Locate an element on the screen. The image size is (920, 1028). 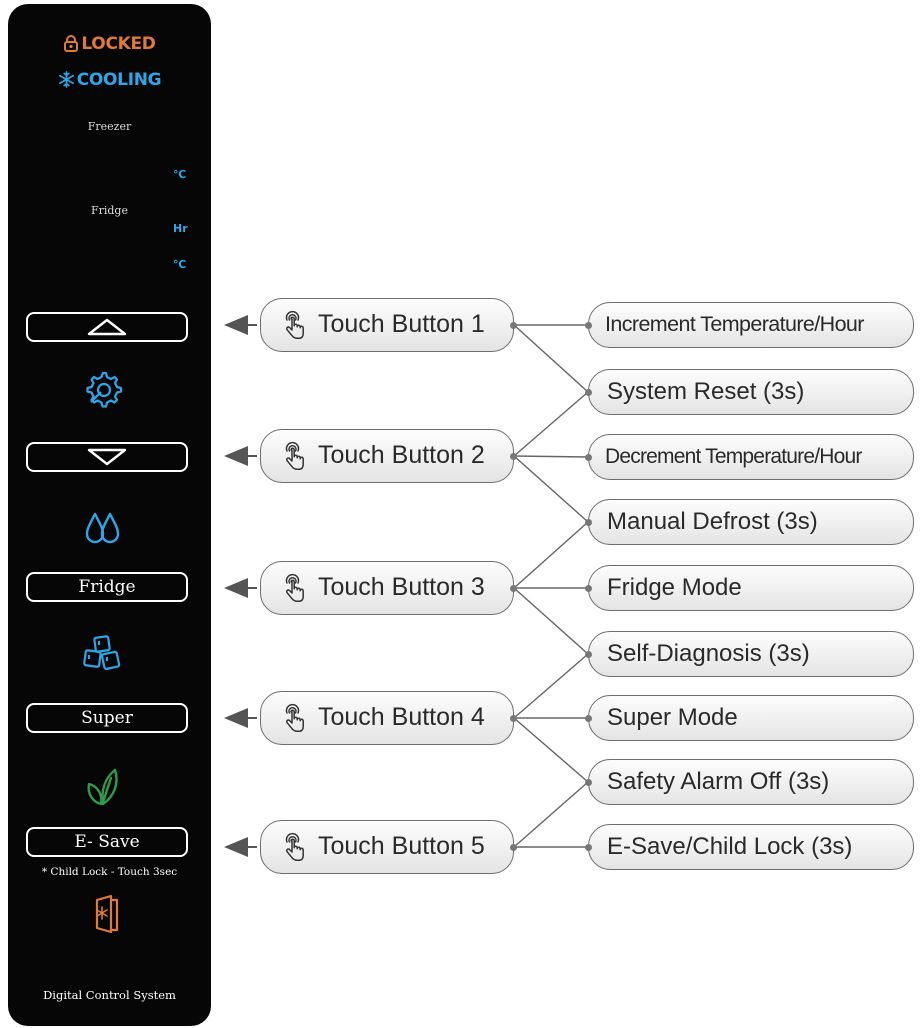
function-decrement: Decrement Temperature/Hour is located at coordinates (751, 457).